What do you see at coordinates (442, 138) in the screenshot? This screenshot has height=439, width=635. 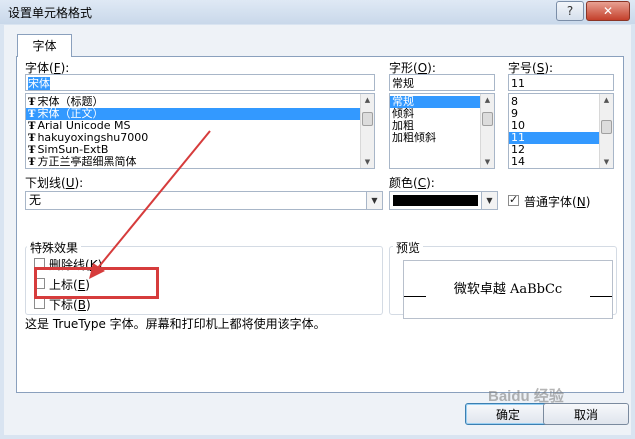 I see `list-item: 加粗倾斜` at bounding box center [442, 138].